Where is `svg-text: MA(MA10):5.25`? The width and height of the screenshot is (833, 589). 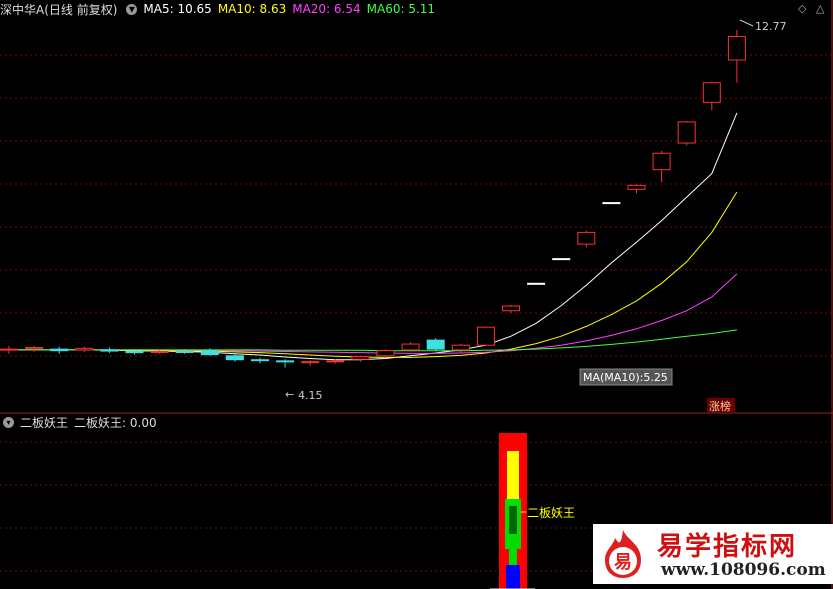 svg-text: MA(MA10):5.25 is located at coordinates (625, 377).